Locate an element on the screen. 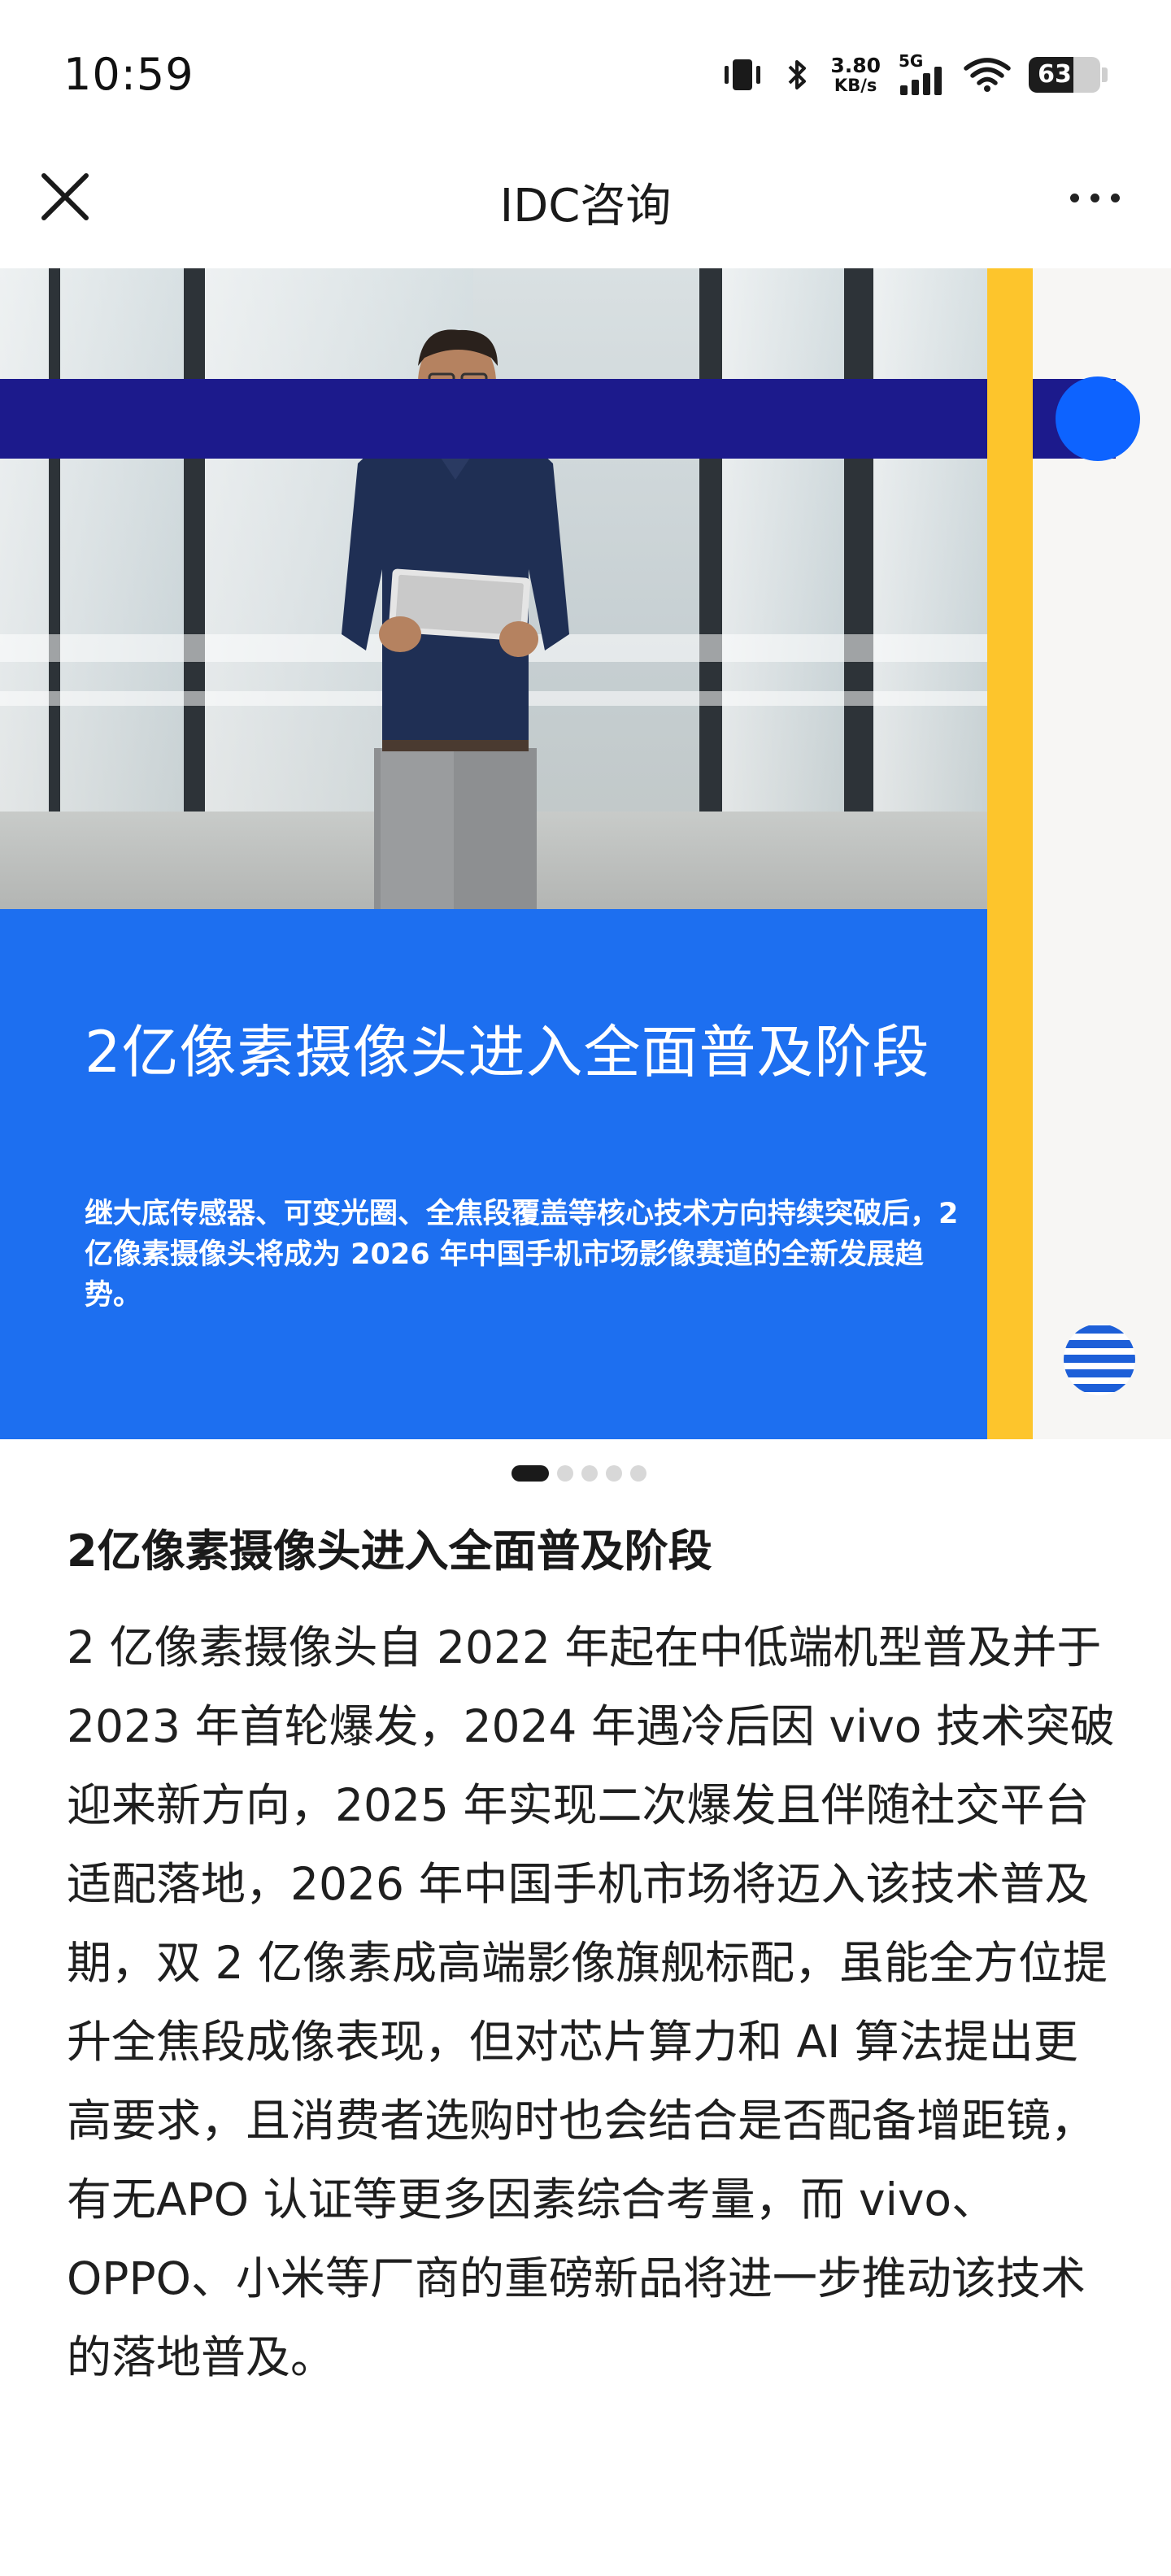 This screenshot has height=2576, width=1171. battery-cap is located at coordinates (1105, 75).